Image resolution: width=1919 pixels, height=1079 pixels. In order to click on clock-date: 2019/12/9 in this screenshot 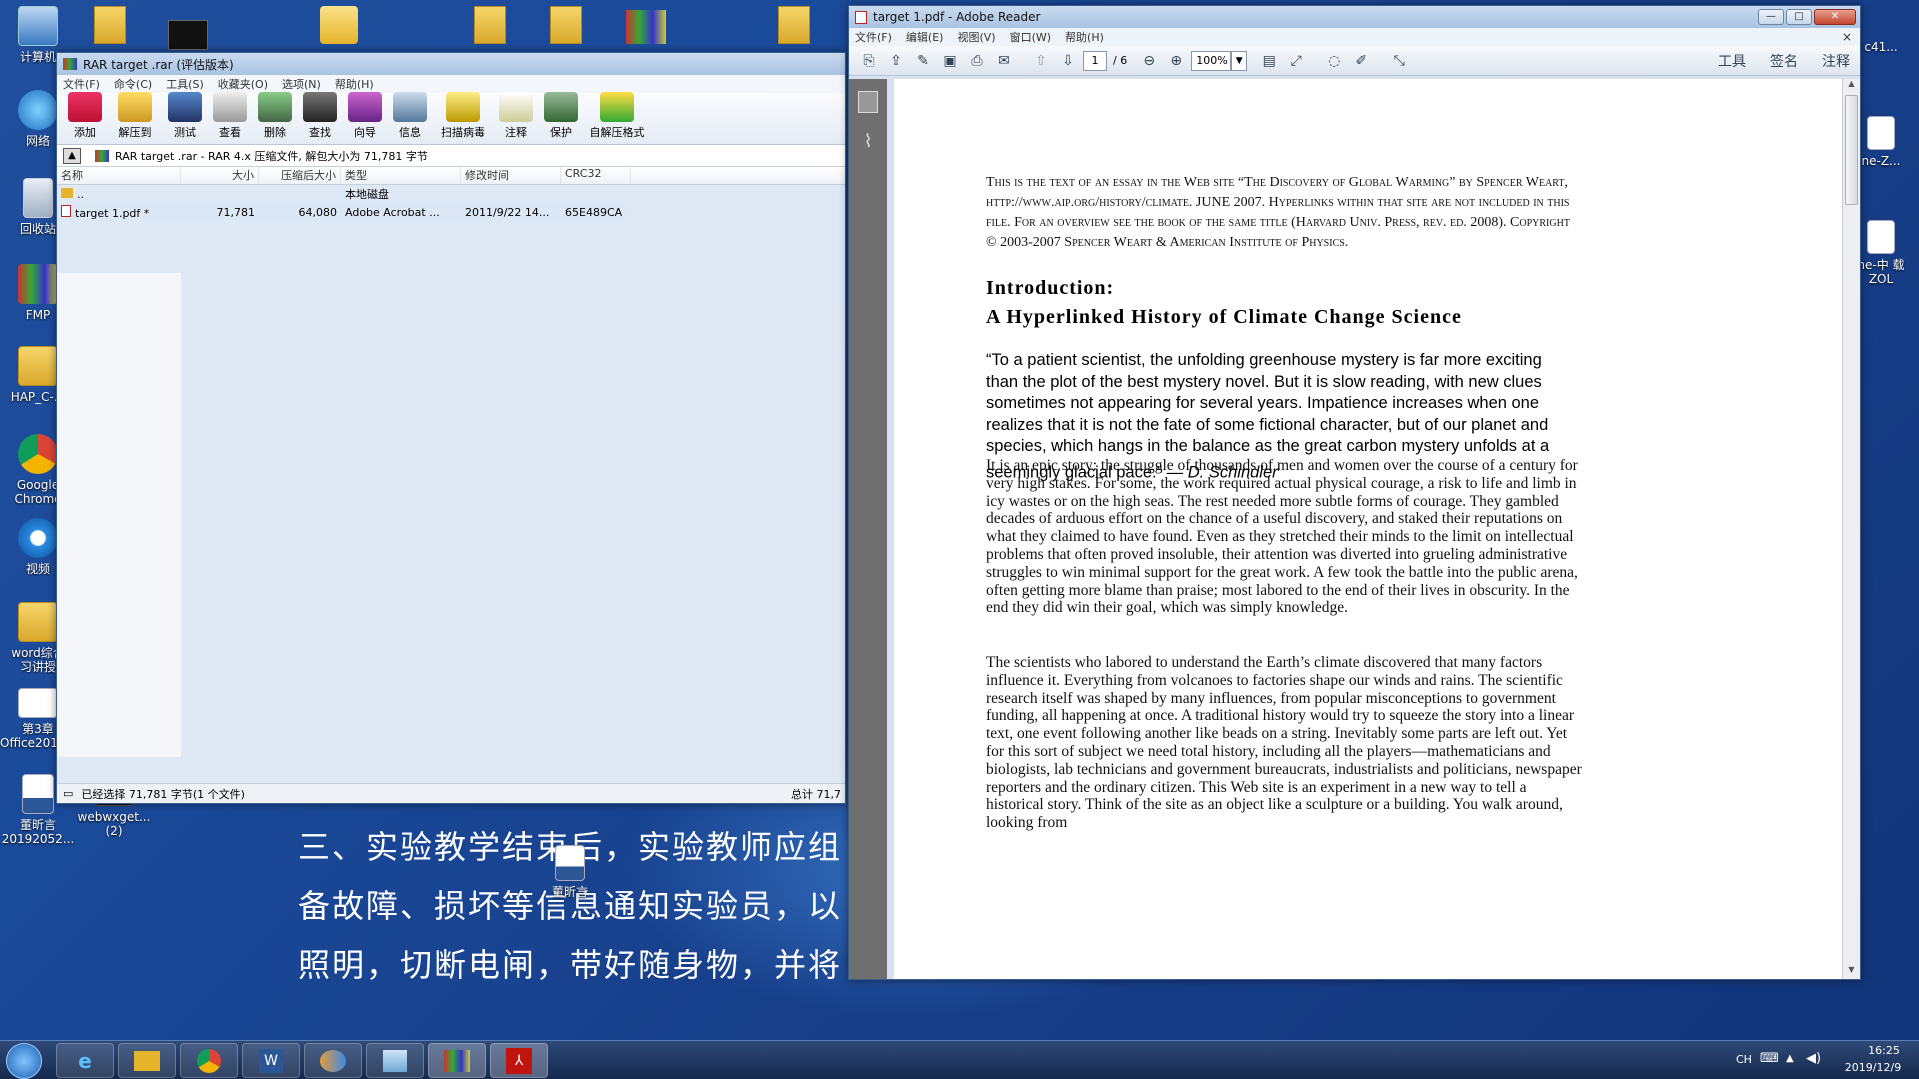, I will do `click(1873, 1067)`.